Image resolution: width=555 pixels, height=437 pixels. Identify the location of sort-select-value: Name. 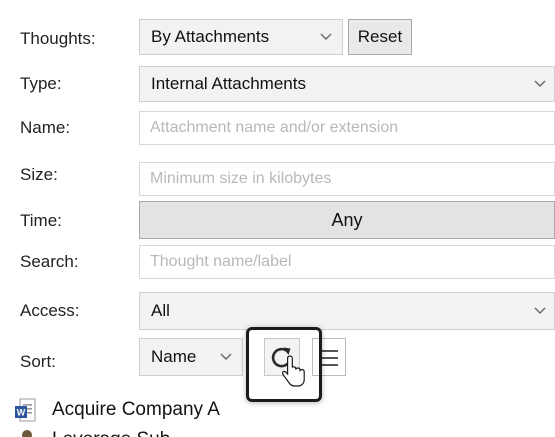
(174, 356).